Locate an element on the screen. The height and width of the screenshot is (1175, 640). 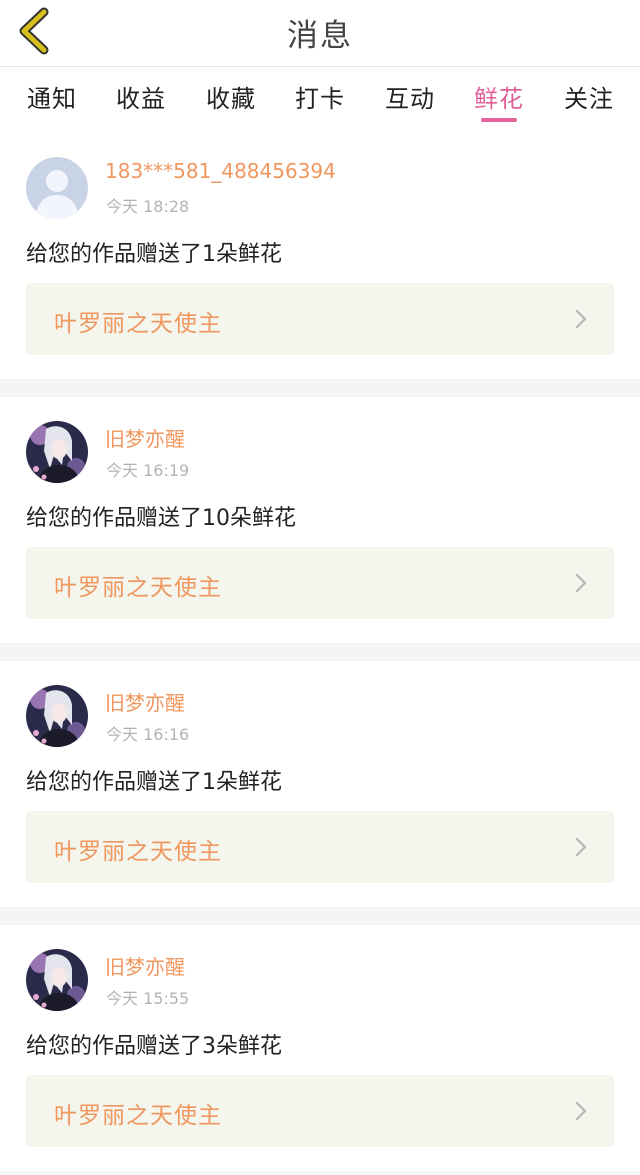
tab-follows: 关注 is located at coordinates (589, 96).